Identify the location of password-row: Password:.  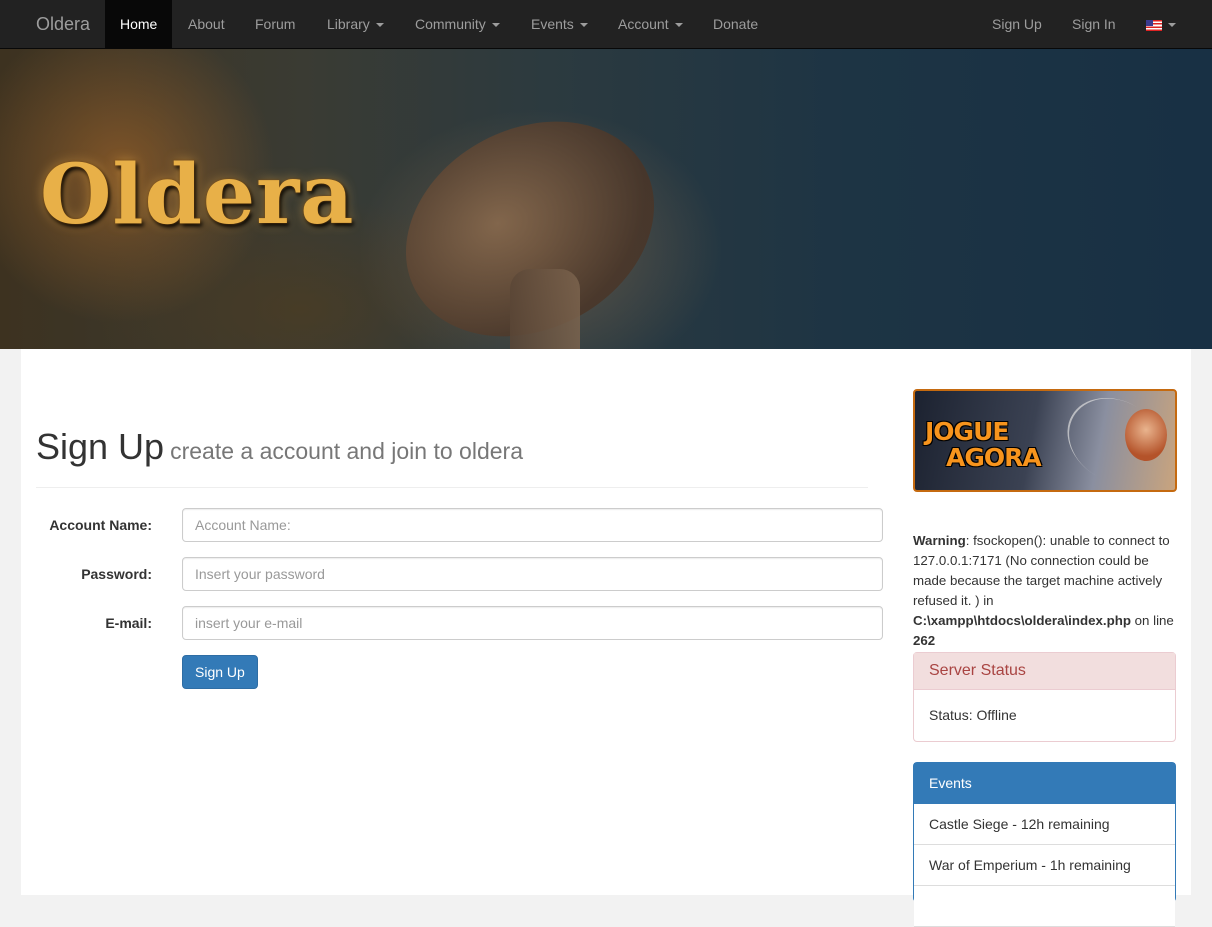
(459, 574).